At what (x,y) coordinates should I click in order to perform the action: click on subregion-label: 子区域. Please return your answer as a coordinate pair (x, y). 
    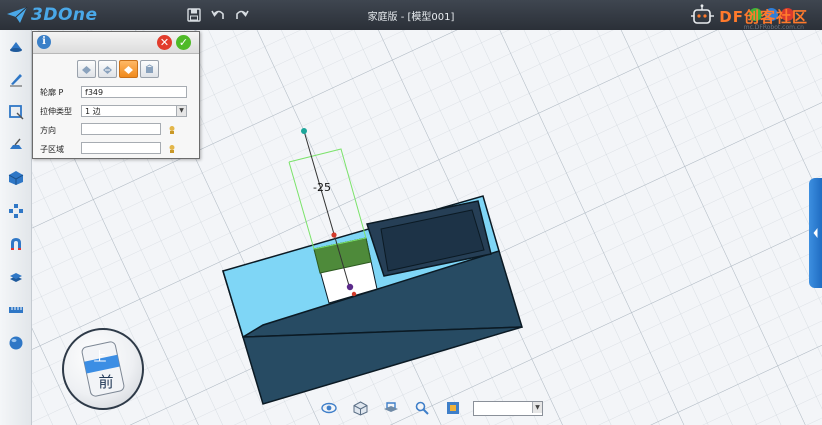
    Looking at the image, I should click on (52, 149).